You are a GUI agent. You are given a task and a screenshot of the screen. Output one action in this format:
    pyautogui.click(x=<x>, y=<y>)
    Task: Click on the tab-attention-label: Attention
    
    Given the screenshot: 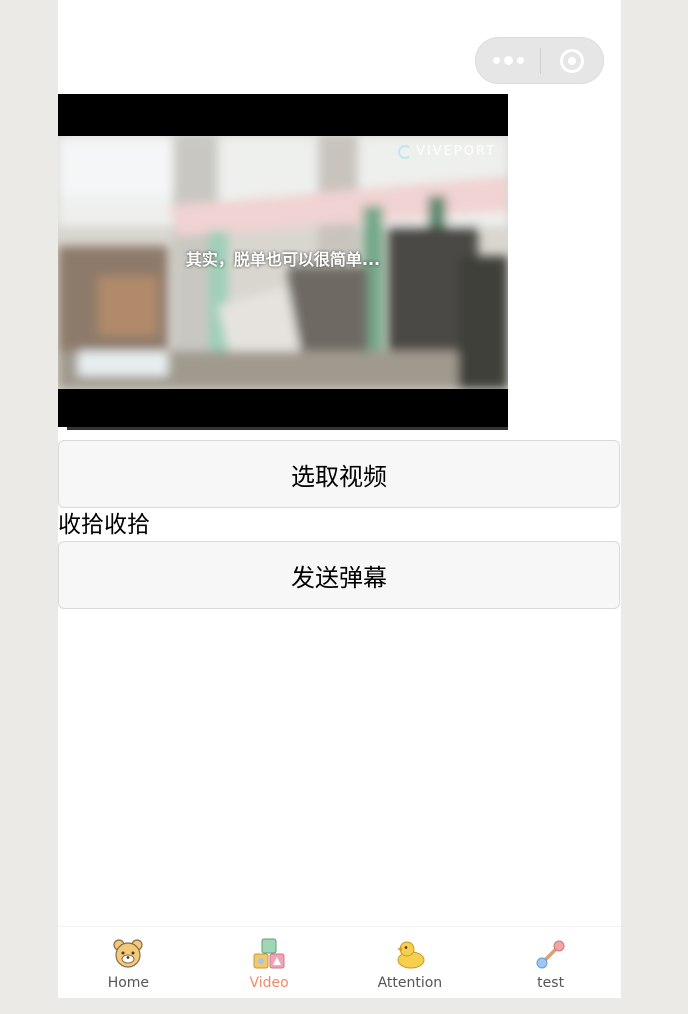 What is the action you would take?
    pyautogui.click(x=410, y=983)
    